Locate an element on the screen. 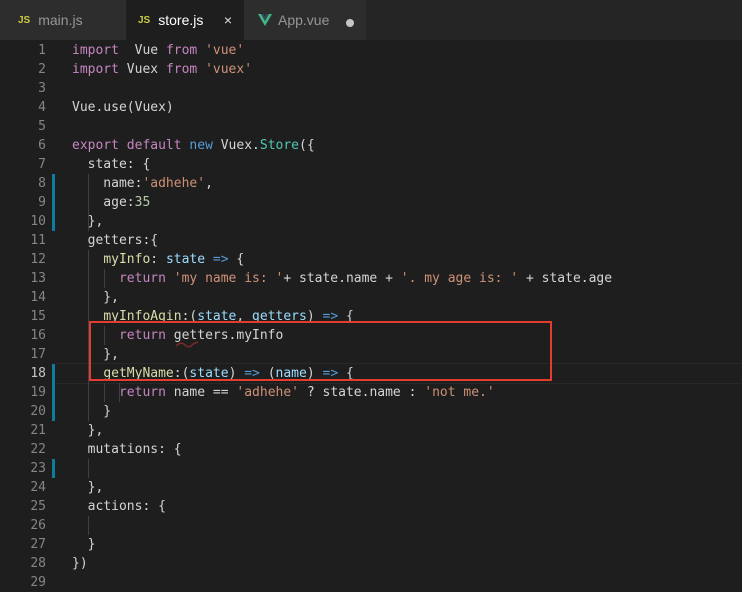 This screenshot has height=592, width=742. code-token: + state.age is located at coordinates (565, 278).